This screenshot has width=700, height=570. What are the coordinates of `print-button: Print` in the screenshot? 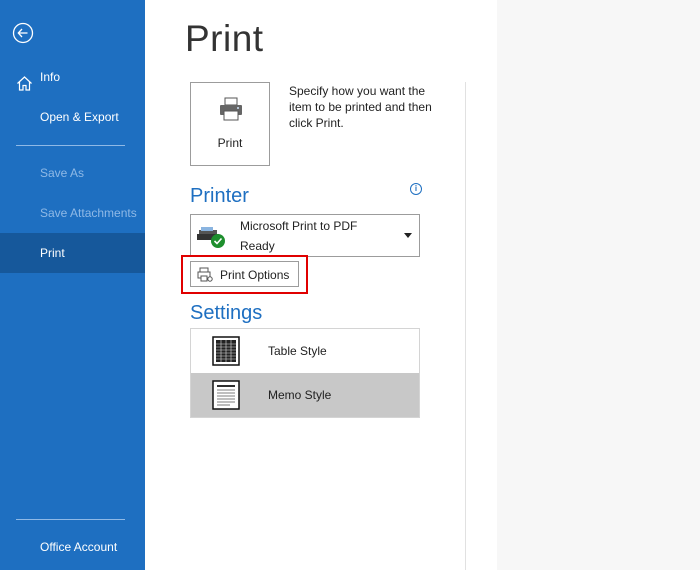 It's located at (230, 124).